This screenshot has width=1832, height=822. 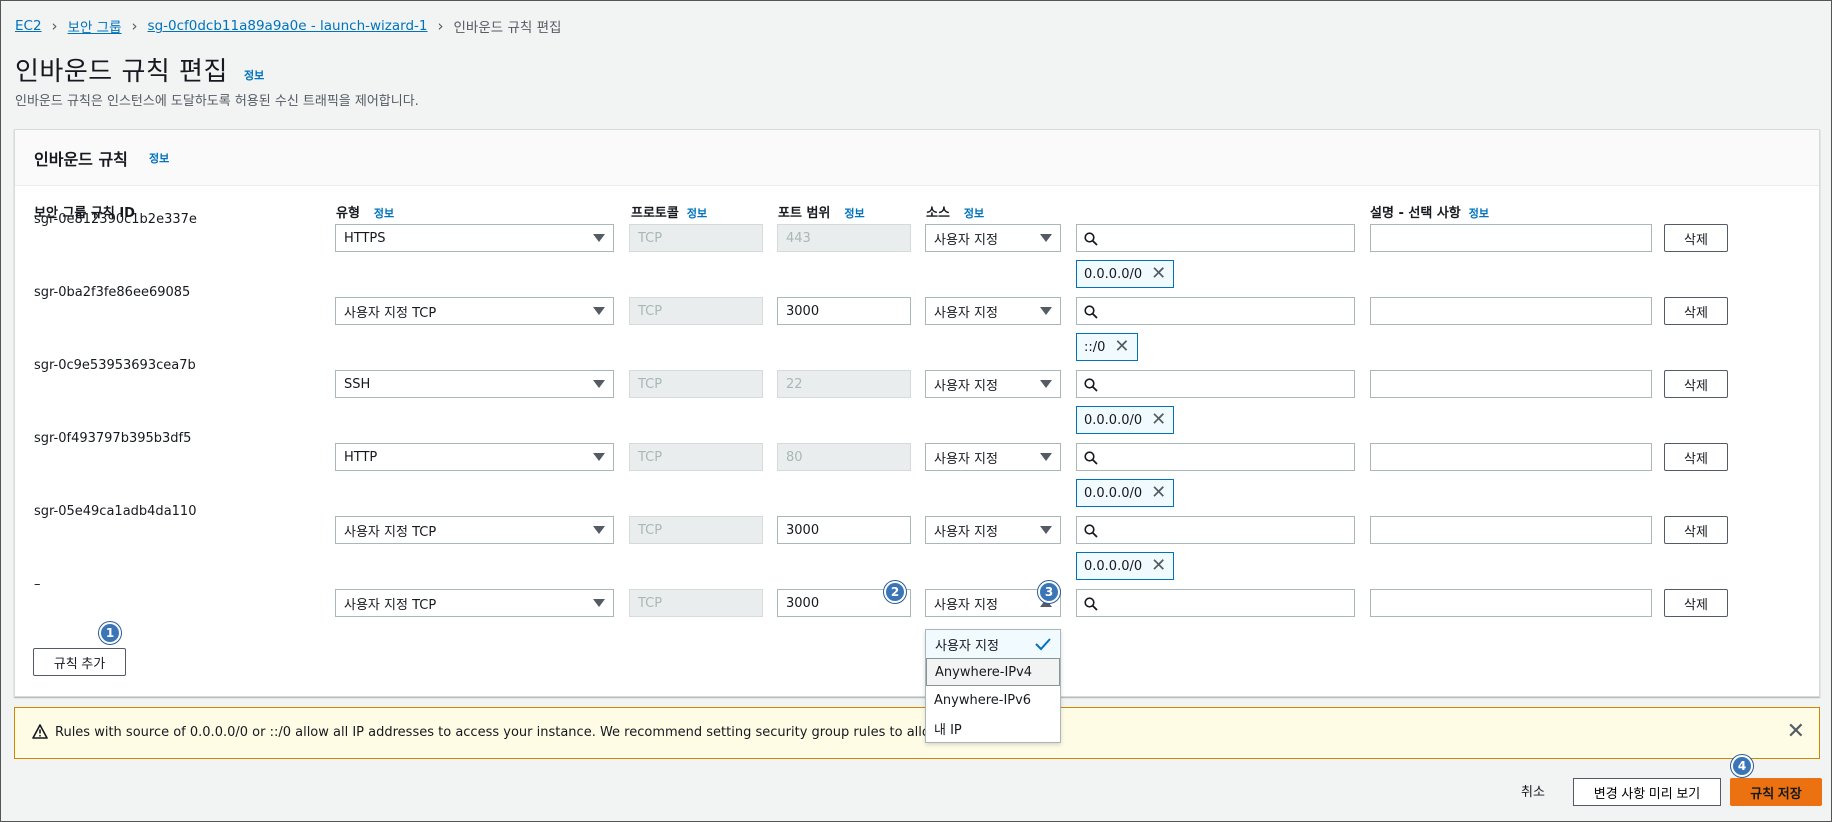 What do you see at coordinates (794, 384) in the screenshot?
I see `port-range-value: 22` at bounding box center [794, 384].